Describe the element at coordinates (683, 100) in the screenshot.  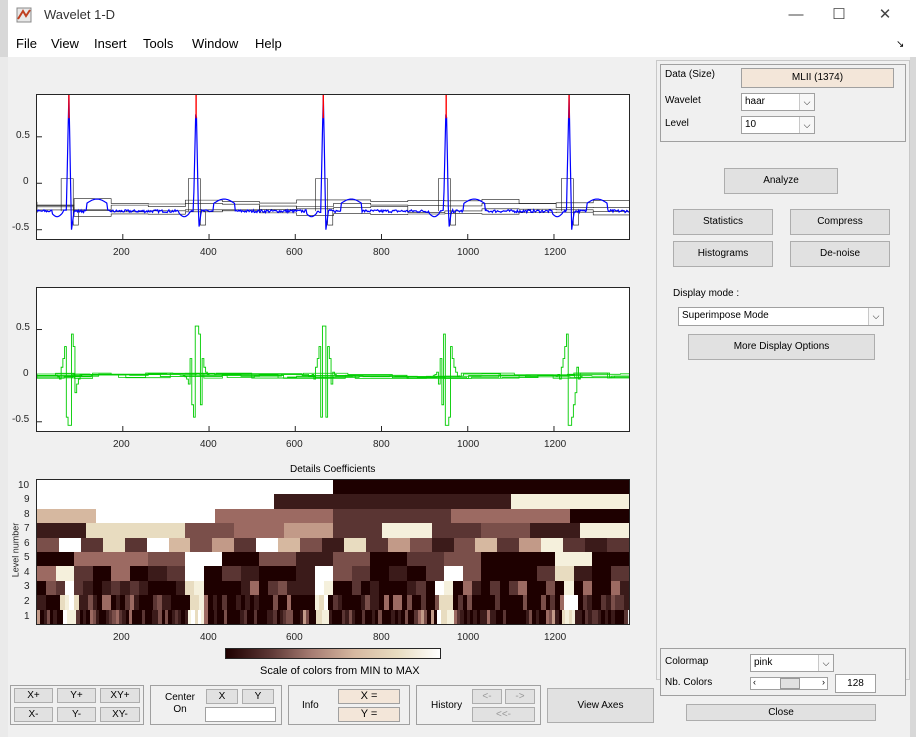
I see `wavelet-label: Wavelet` at that location.